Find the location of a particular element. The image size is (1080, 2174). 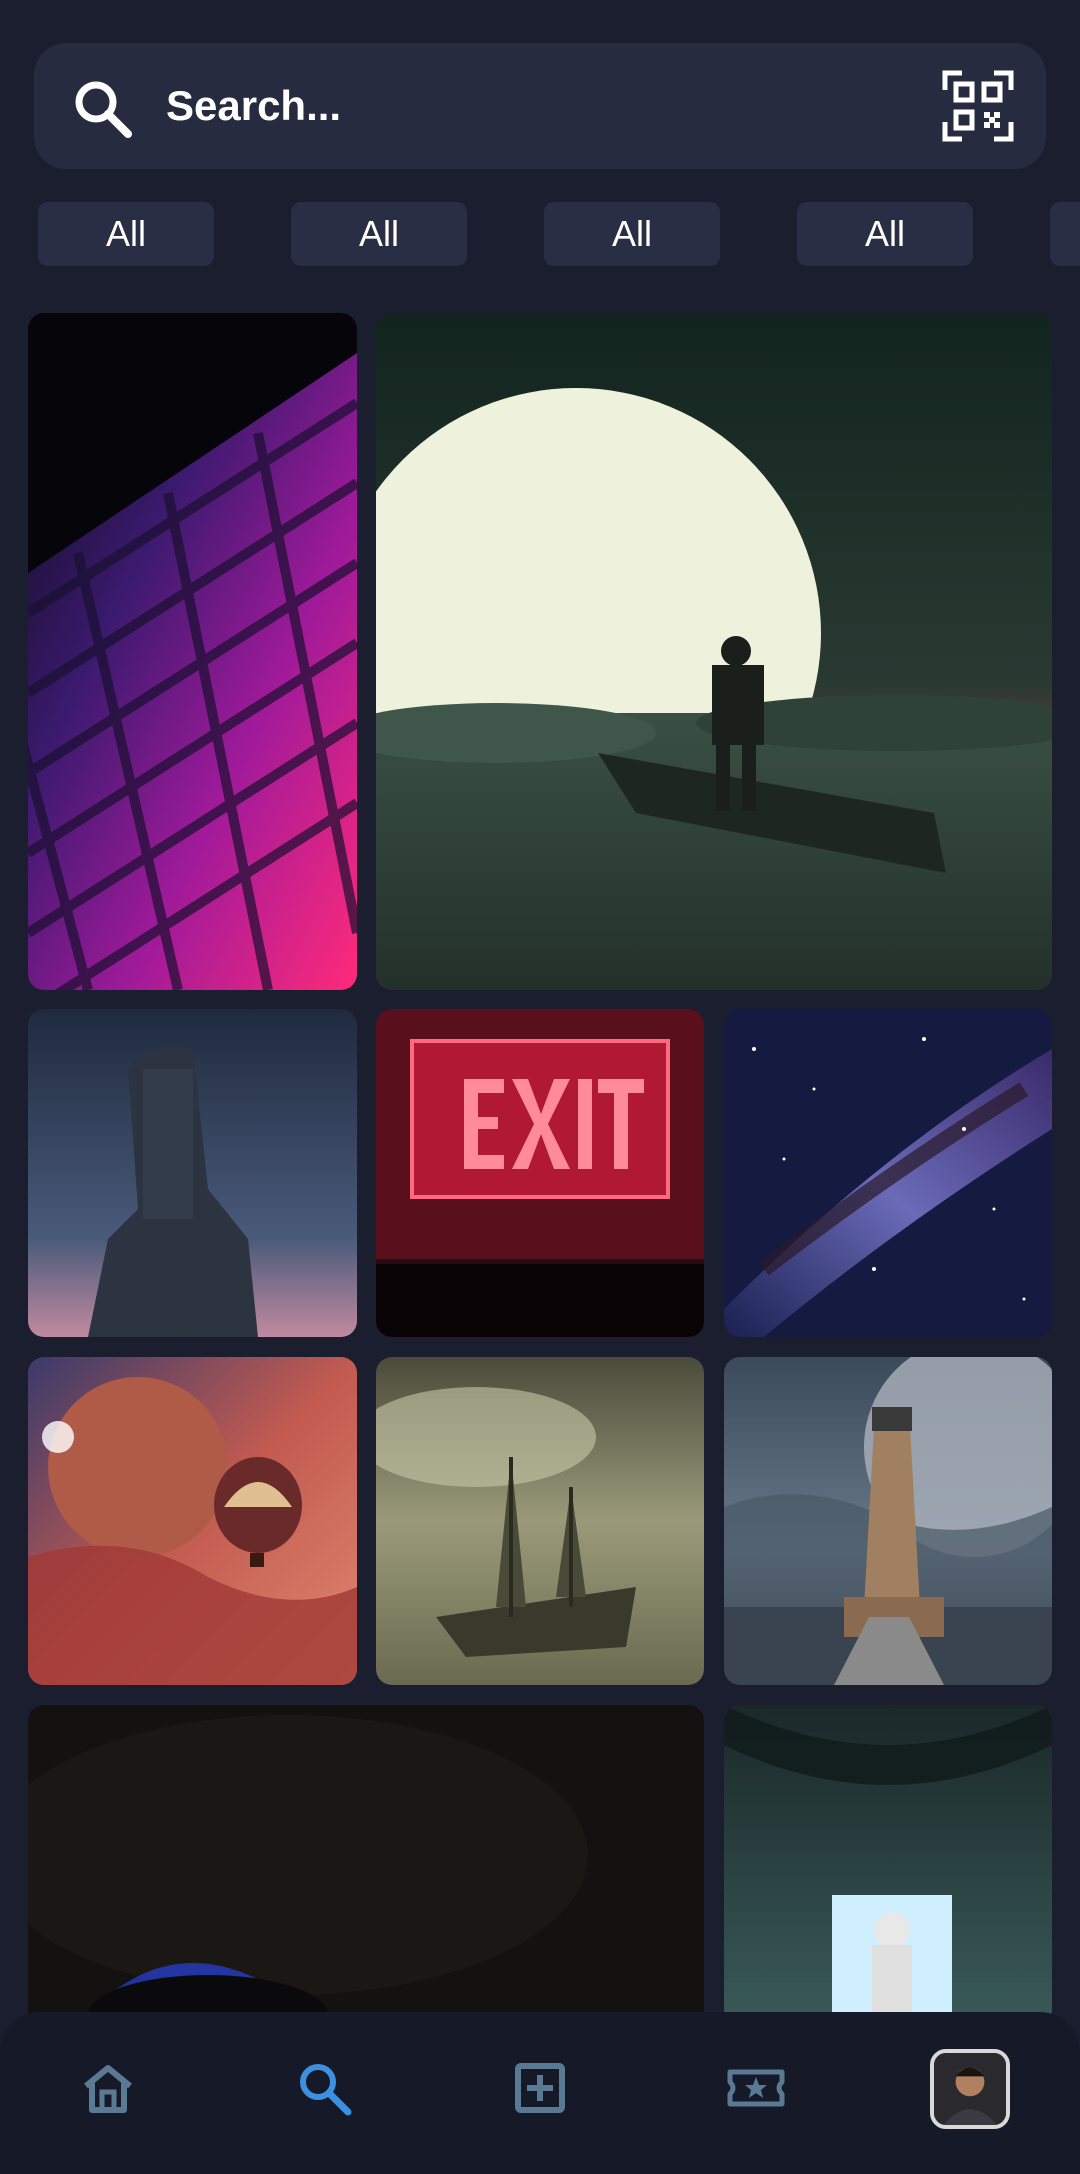

home-icon is located at coordinates (108, 2088).